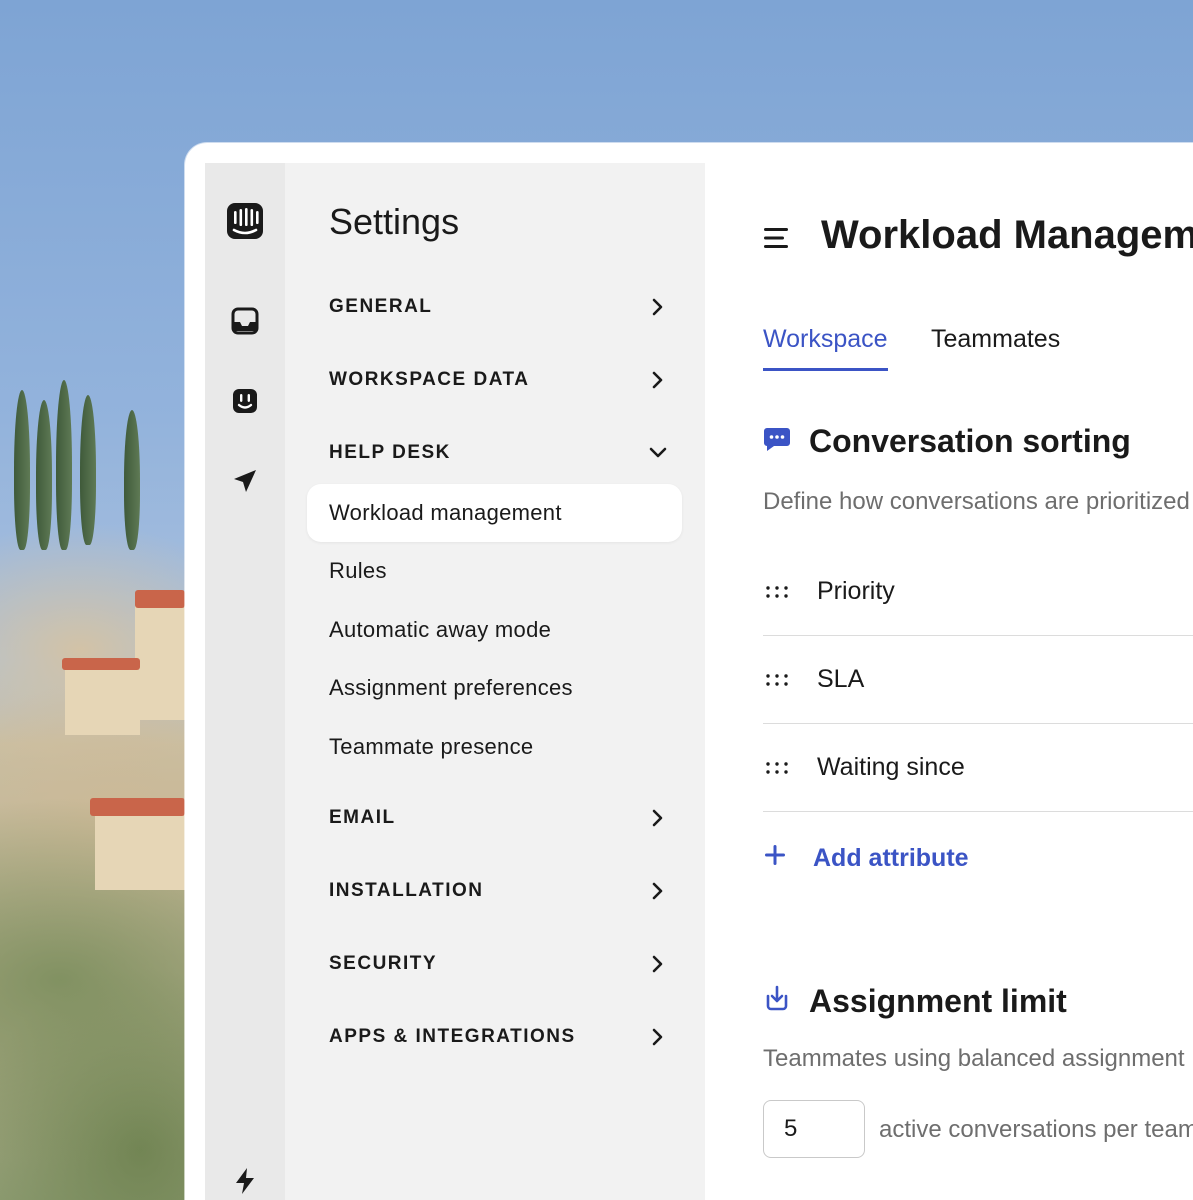  I want to click on icon-rail, so click(245, 681).